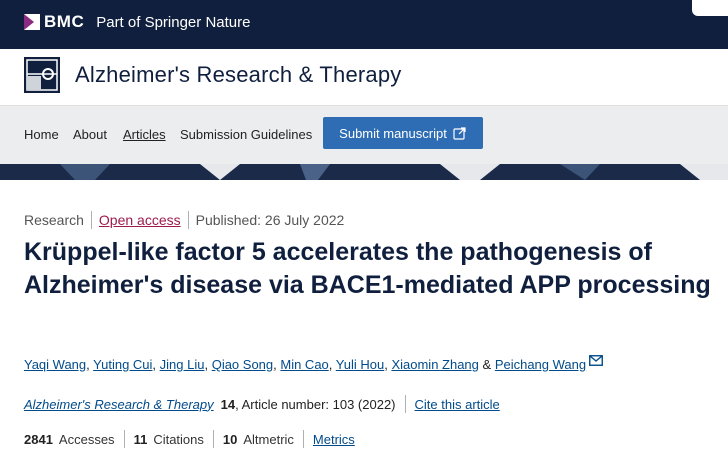  I want to click on account-button, so click(710, 8).